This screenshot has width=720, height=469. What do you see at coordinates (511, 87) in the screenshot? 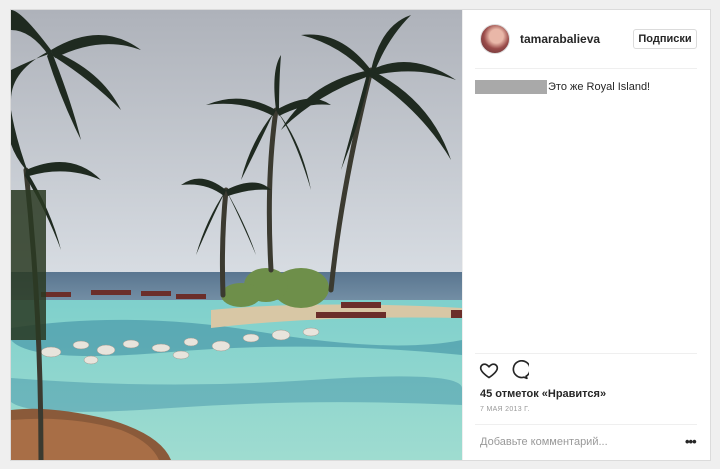
I see `redacted-username-block` at bounding box center [511, 87].